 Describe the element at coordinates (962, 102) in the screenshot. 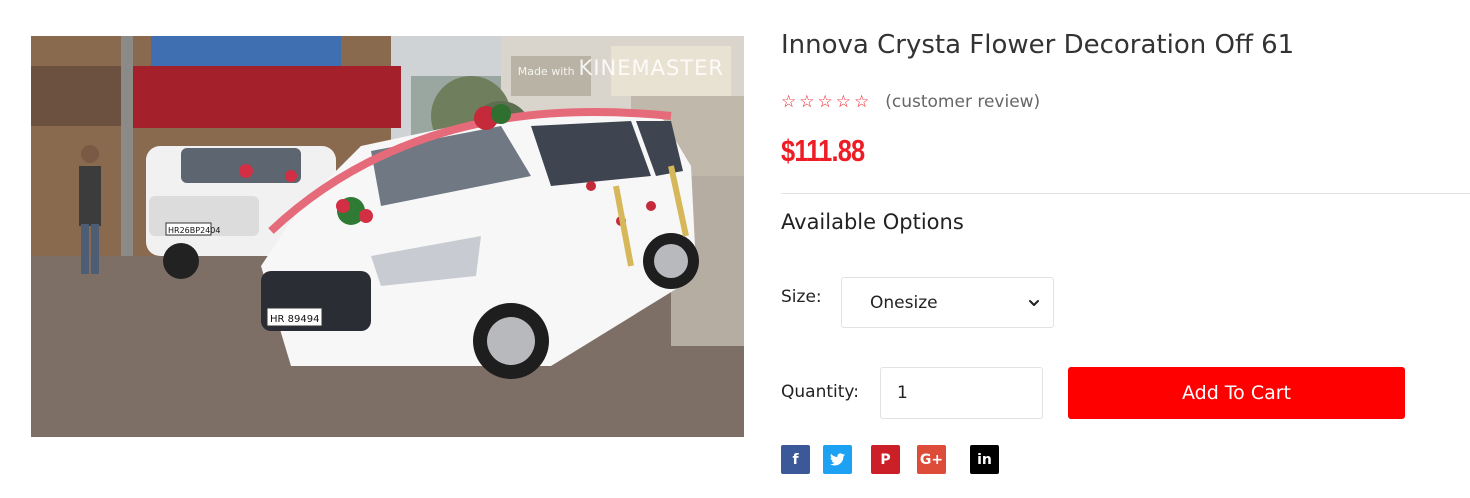

I see `review-link: (customer review)` at that location.